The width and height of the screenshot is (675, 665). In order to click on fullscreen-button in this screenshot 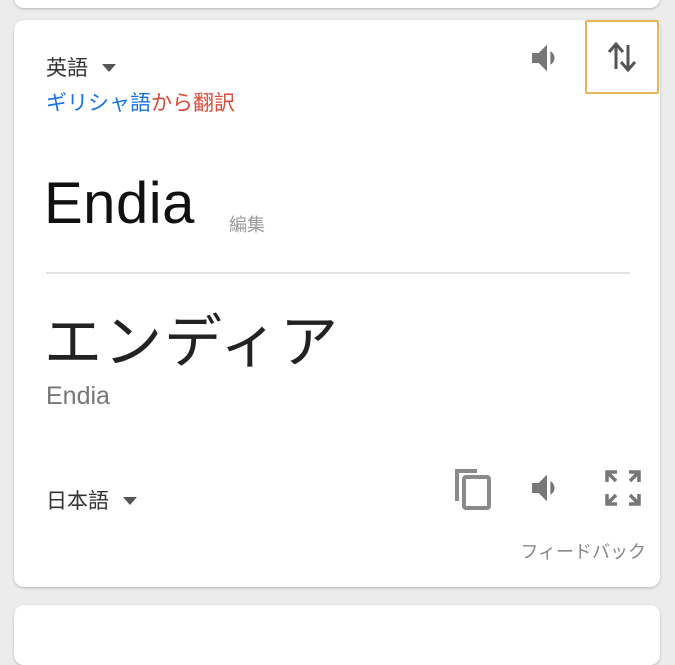, I will do `click(623, 488)`.